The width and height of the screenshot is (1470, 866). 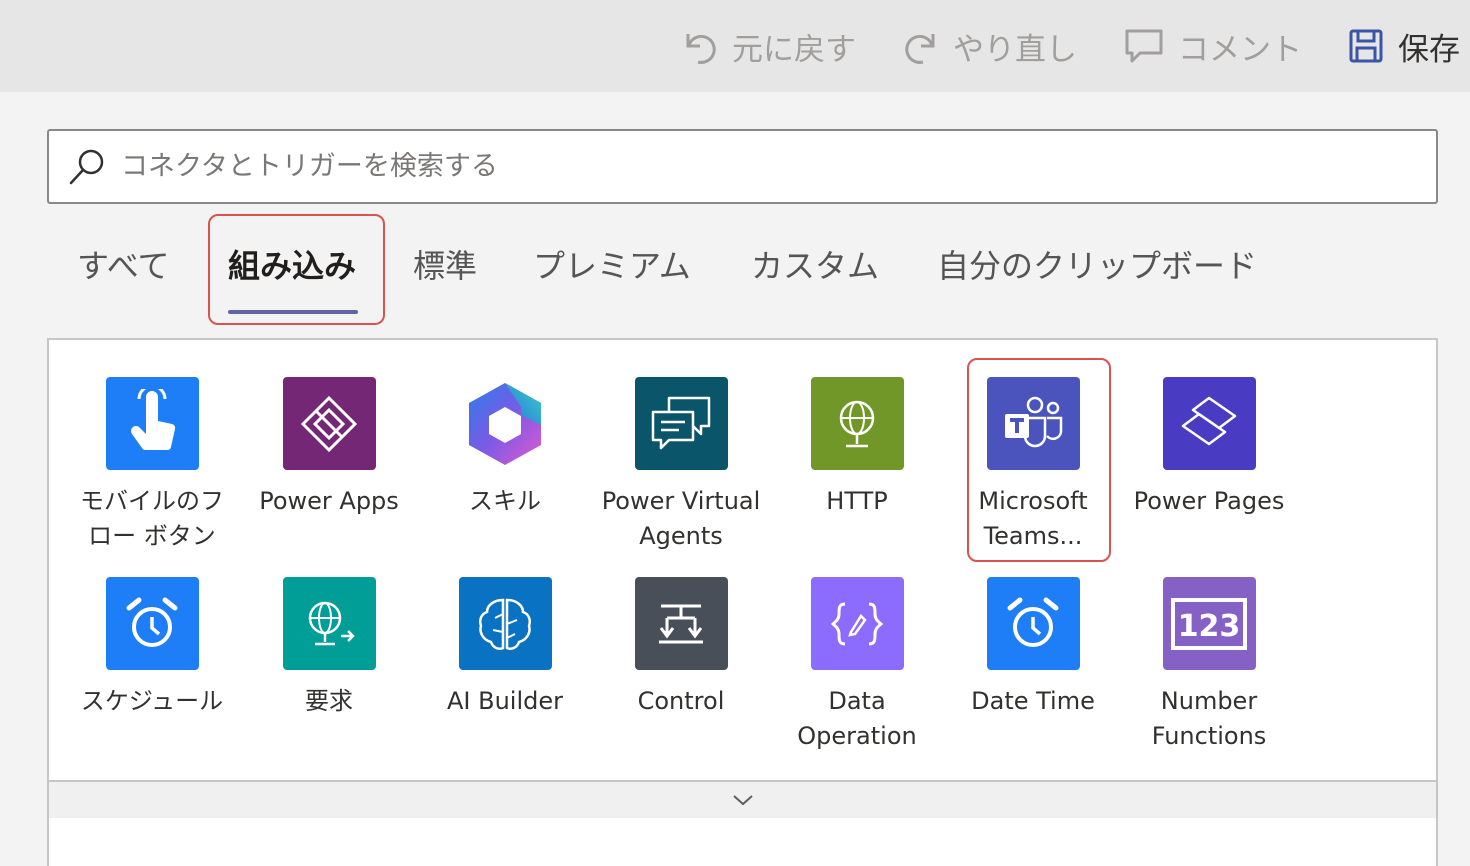 I want to click on chat-bubbles-icon, so click(x=681, y=423).